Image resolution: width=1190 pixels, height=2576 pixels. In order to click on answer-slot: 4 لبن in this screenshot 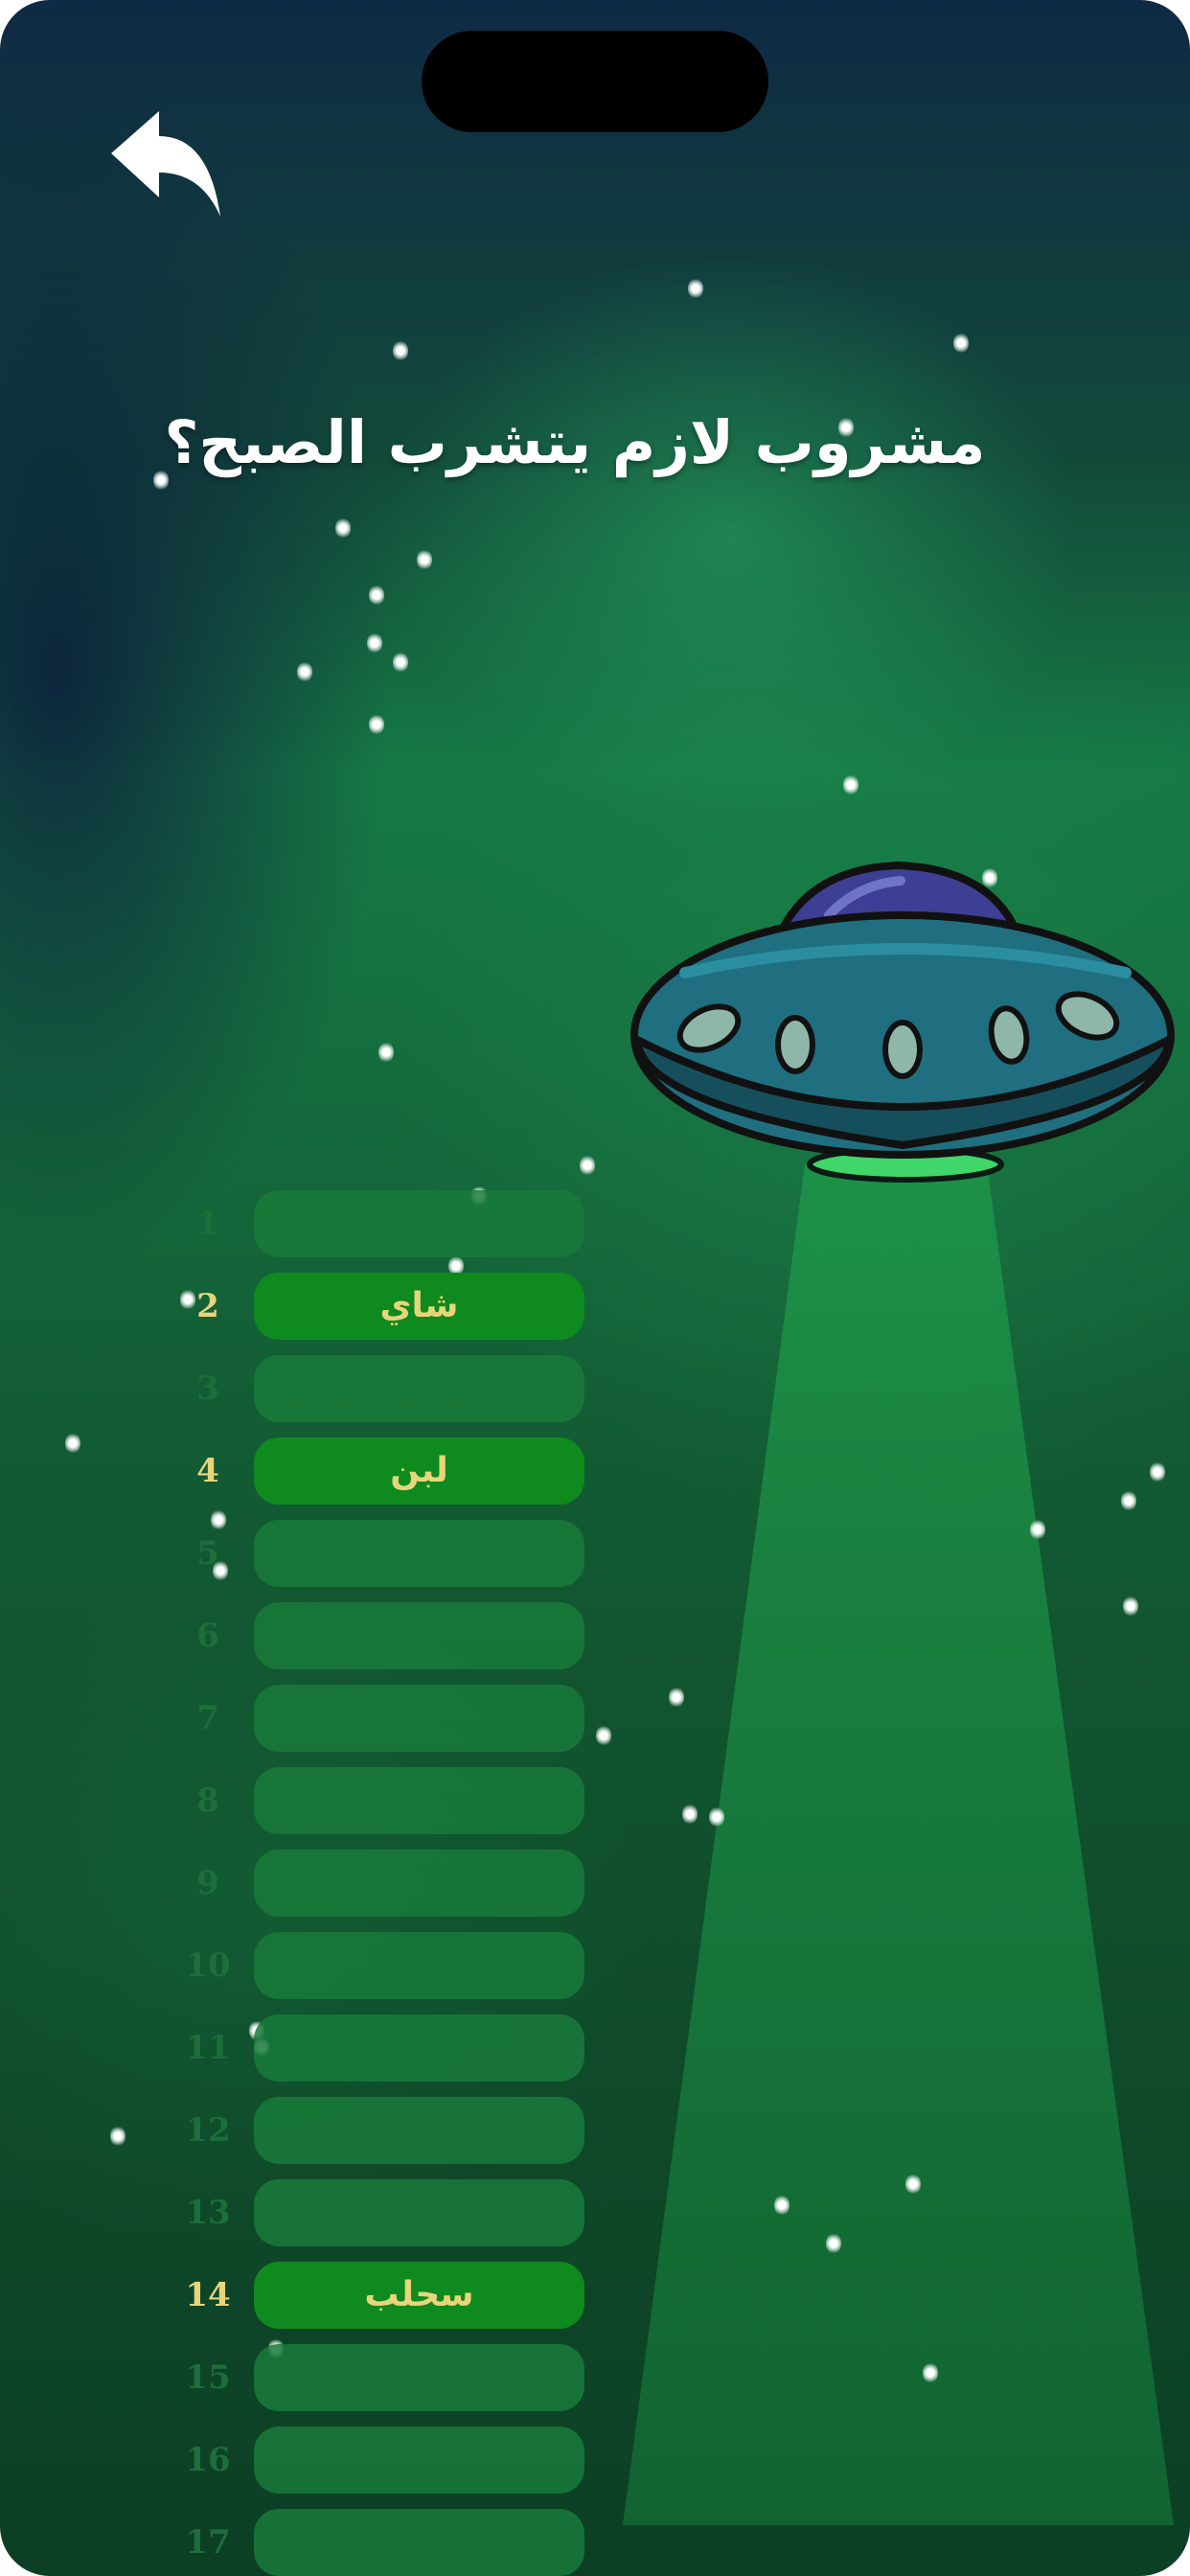, I will do `click(378, 1471)`.